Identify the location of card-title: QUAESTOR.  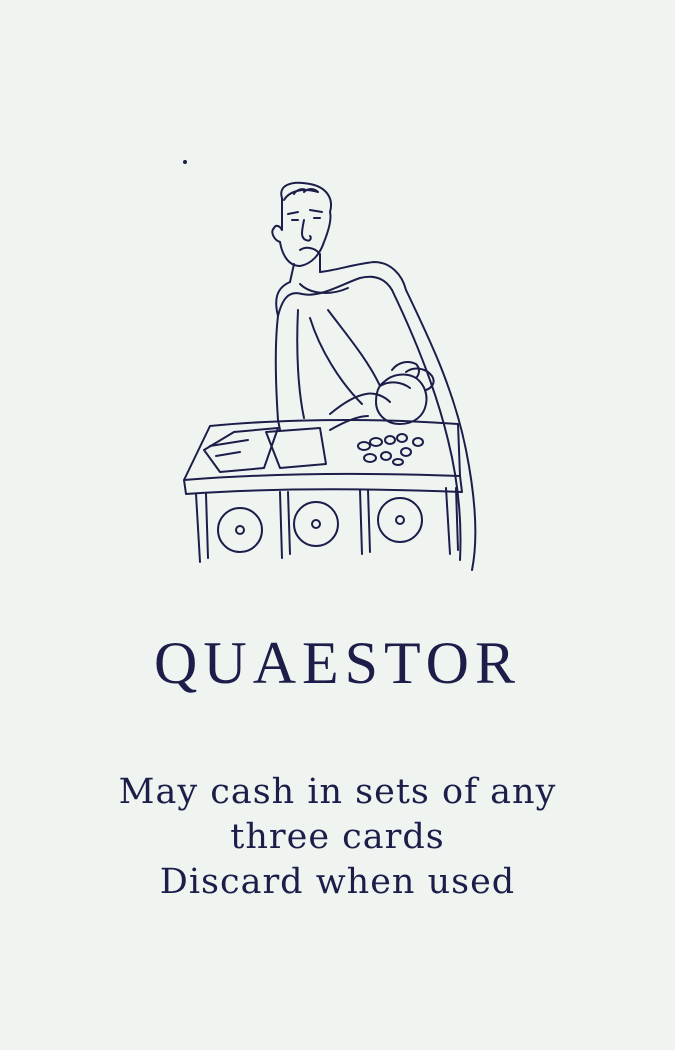
(337, 663).